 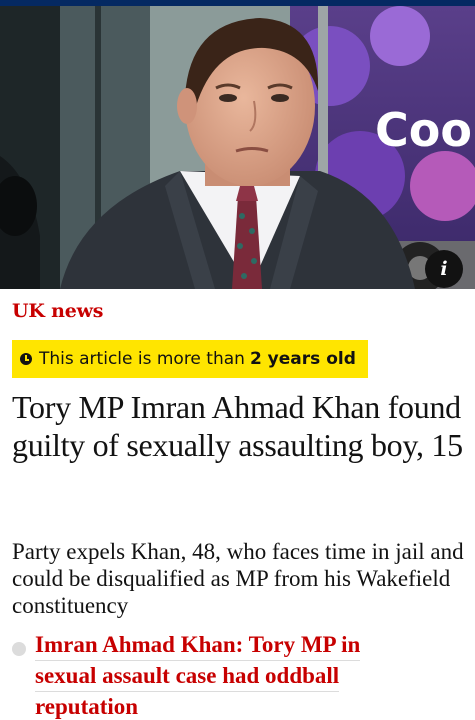 I want to click on section-link-uk-news: UK news, so click(x=57, y=311).